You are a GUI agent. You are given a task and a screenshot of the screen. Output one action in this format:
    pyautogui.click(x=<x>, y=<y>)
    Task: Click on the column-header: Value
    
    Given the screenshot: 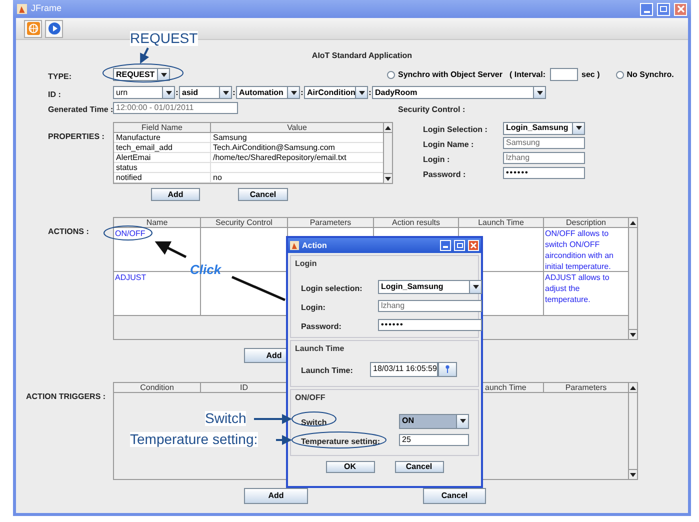 What is the action you would take?
    pyautogui.click(x=297, y=128)
    